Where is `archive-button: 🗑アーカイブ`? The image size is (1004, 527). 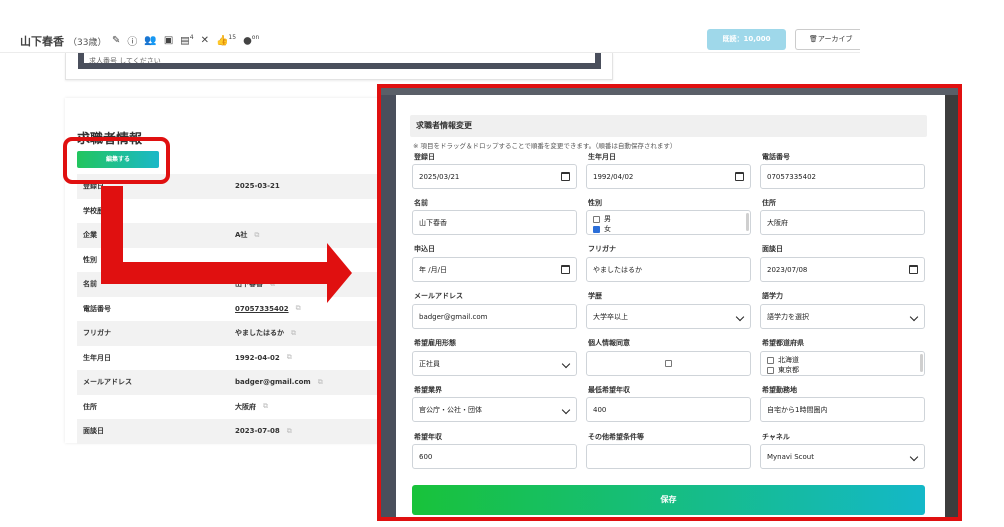 archive-button: 🗑アーカイブ is located at coordinates (827, 39).